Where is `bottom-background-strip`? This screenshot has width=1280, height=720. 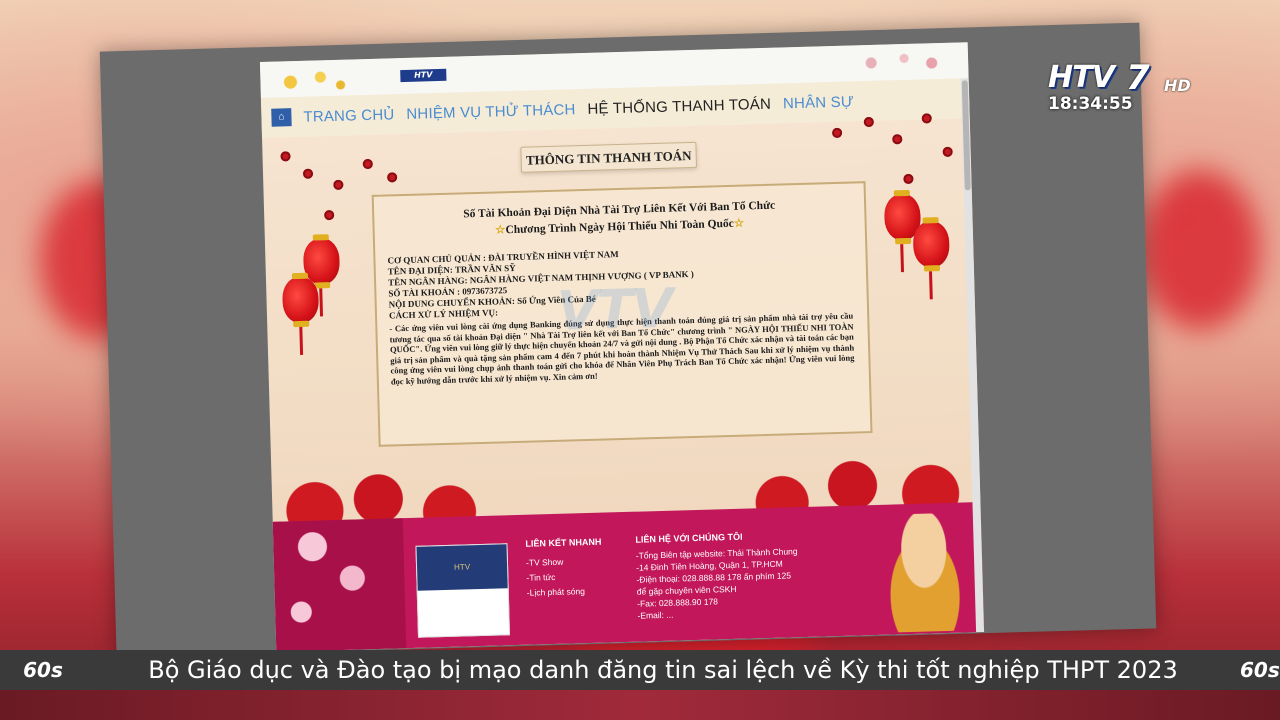 bottom-background-strip is located at coordinates (640, 705).